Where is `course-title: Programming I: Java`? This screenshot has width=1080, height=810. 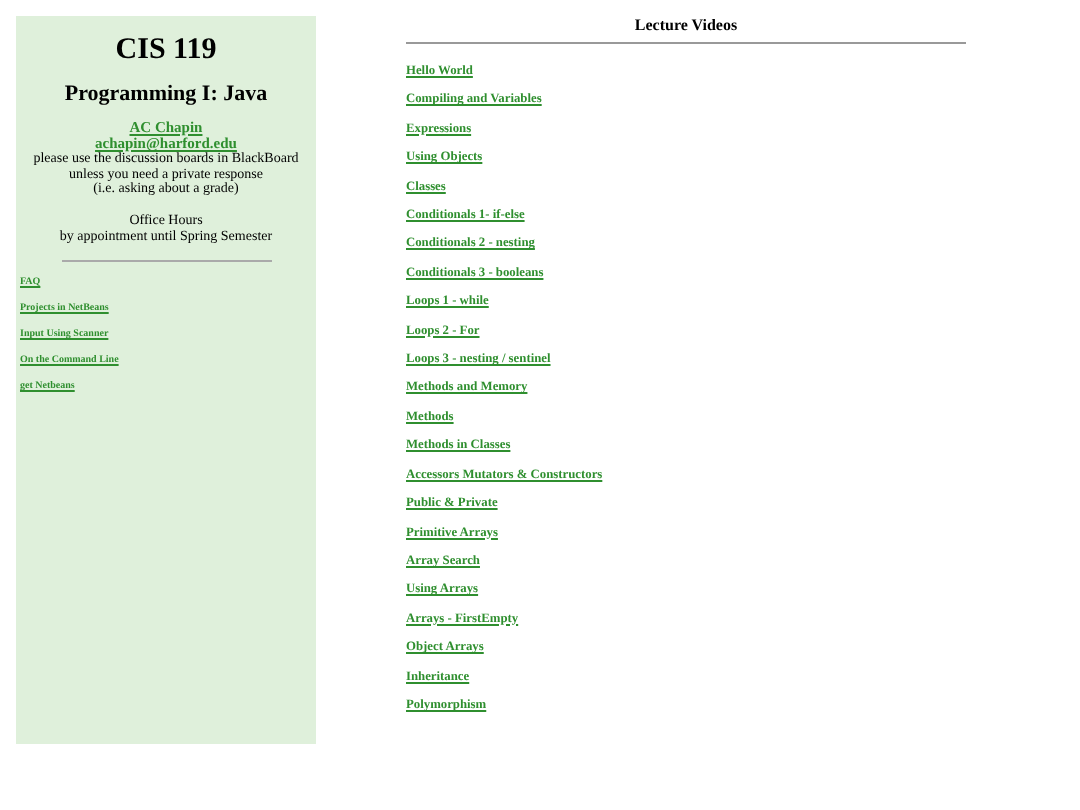 course-title: Programming I: Java is located at coordinates (166, 94).